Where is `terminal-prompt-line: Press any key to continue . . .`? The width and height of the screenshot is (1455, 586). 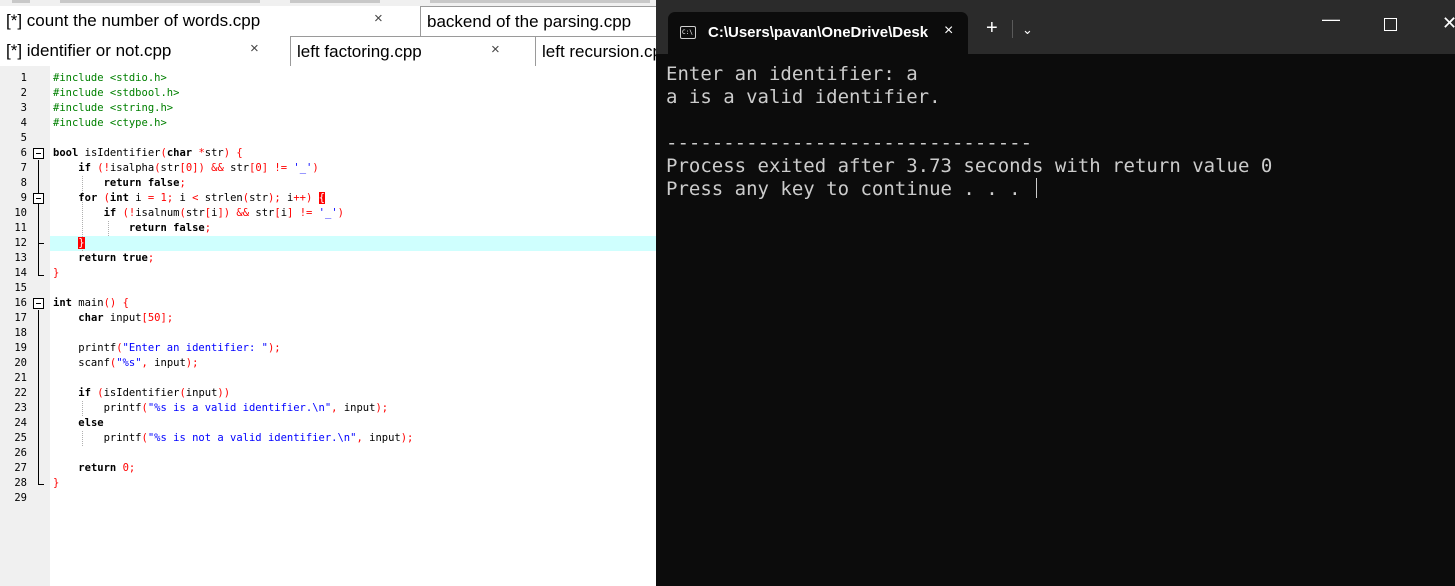 terminal-prompt-line: Press any key to continue . . . is located at coordinates (852, 189).